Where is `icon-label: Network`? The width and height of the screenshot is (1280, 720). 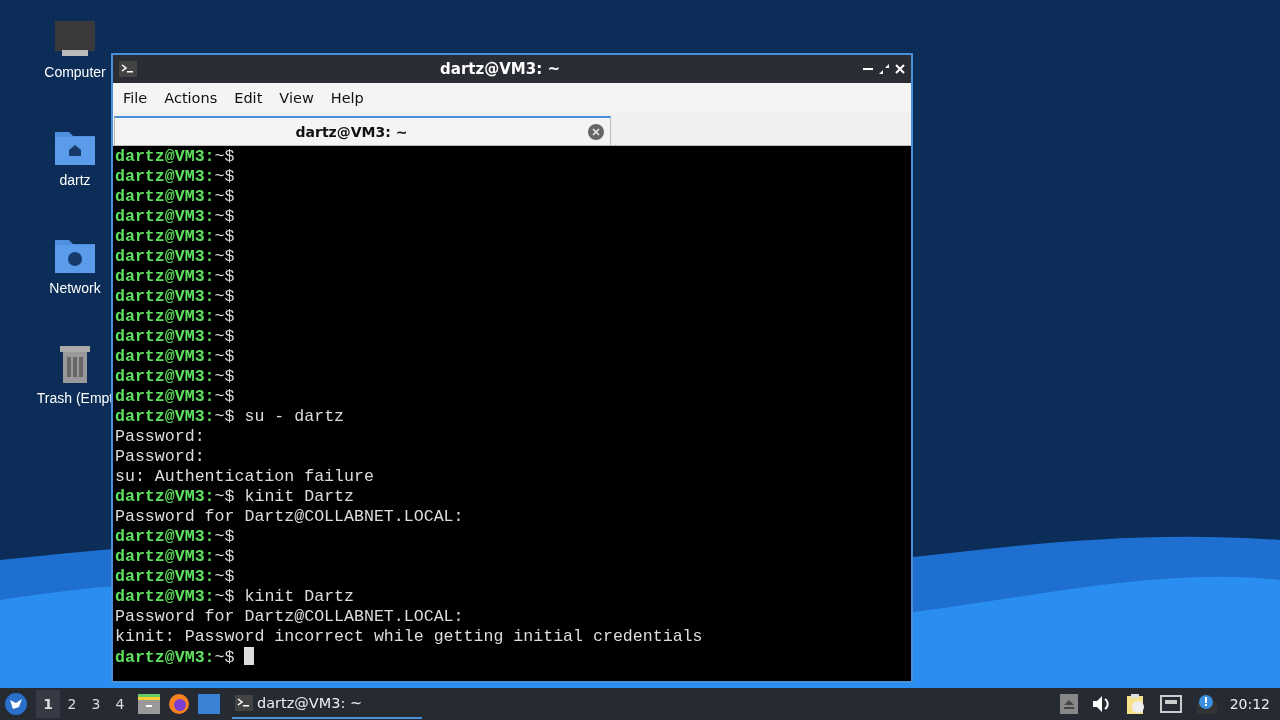
icon-label: Network is located at coordinates (75, 288).